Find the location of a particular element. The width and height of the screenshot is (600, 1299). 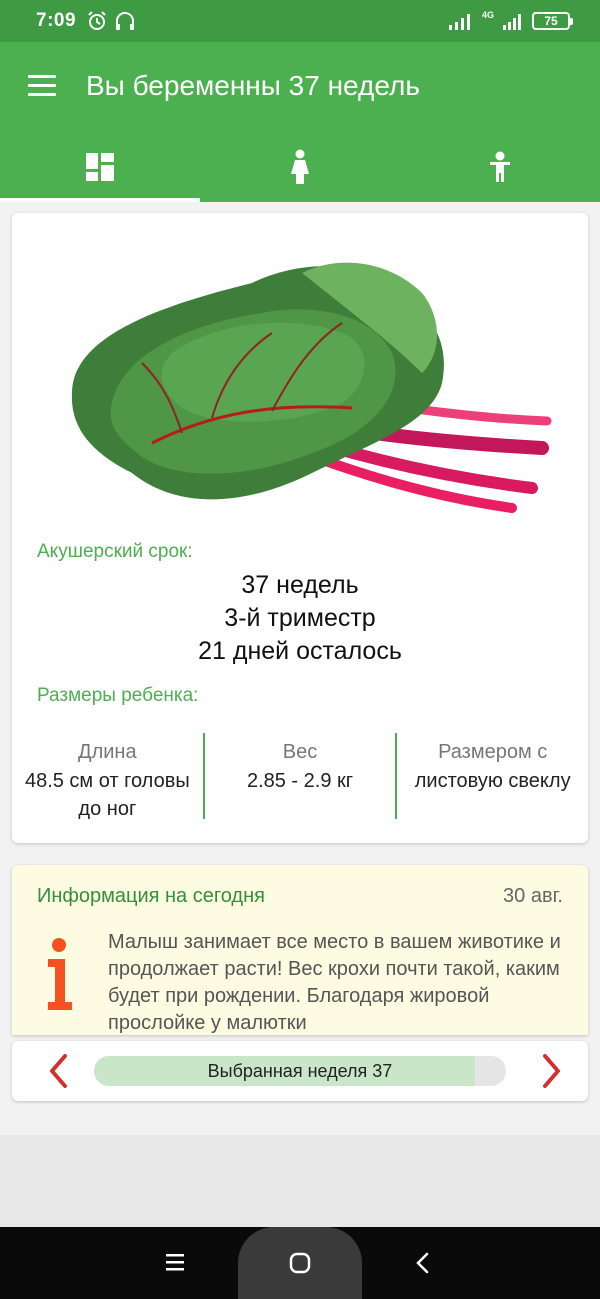

alarm-icon is located at coordinates (97, 20).